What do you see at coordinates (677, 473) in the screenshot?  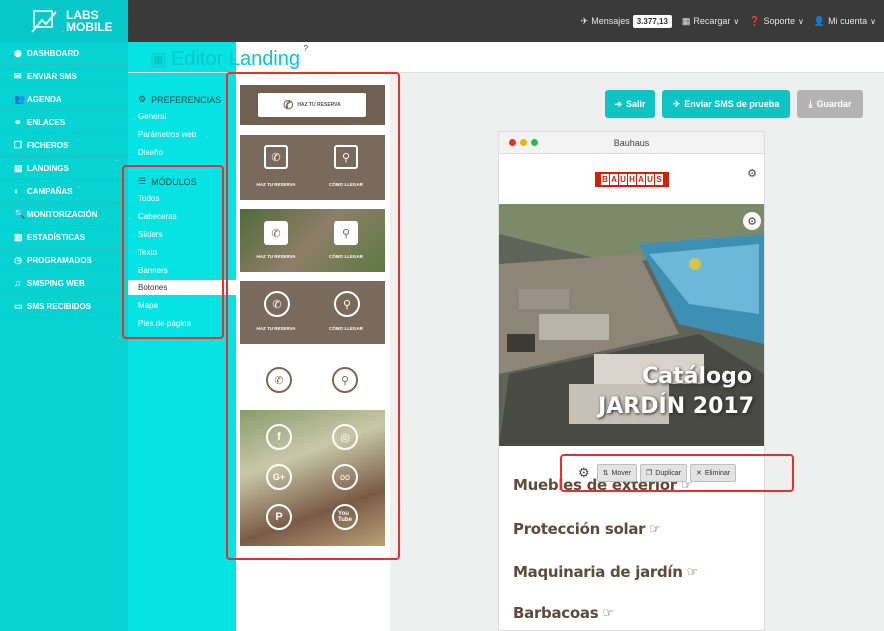 I see `highlight-block-toolbar` at bounding box center [677, 473].